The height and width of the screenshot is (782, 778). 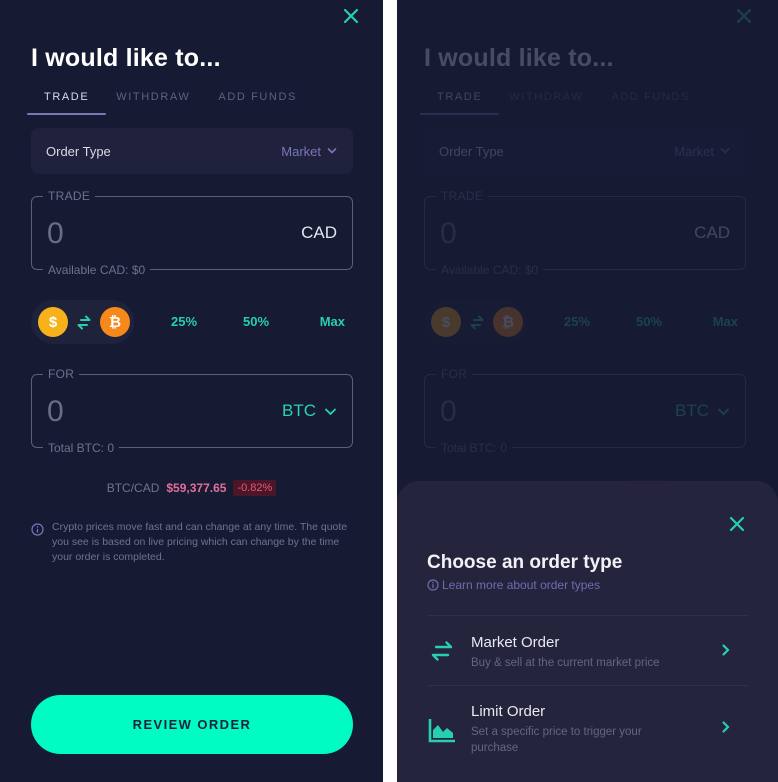 What do you see at coordinates (196, 488) in the screenshot?
I see `price-value: $59,377.65` at bounding box center [196, 488].